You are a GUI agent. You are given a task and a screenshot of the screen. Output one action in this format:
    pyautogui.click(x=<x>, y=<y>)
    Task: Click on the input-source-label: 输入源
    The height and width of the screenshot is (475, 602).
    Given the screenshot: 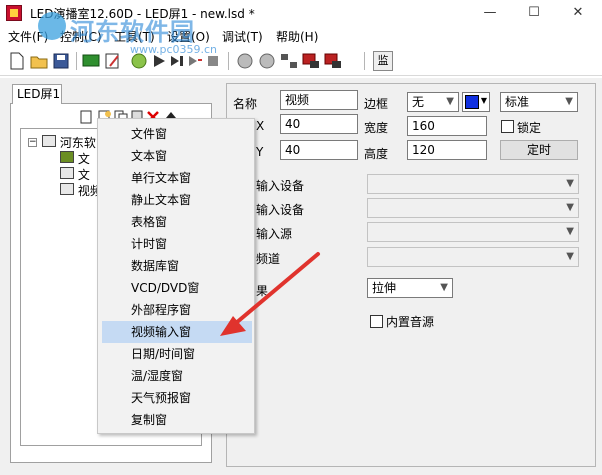 What is the action you would take?
    pyautogui.click(x=274, y=234)
    